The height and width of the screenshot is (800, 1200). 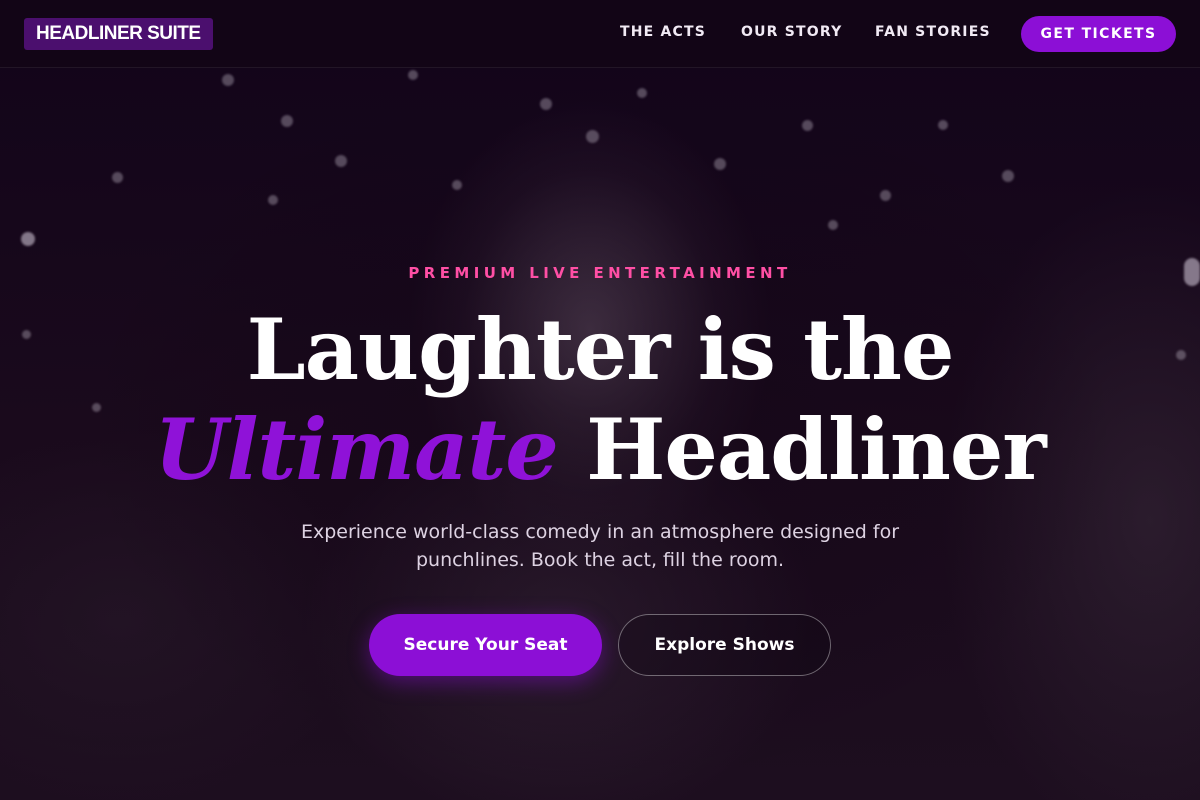 I want to click on nav-link-fan-stories: FAN STORIES, so click(x=933, y=32).